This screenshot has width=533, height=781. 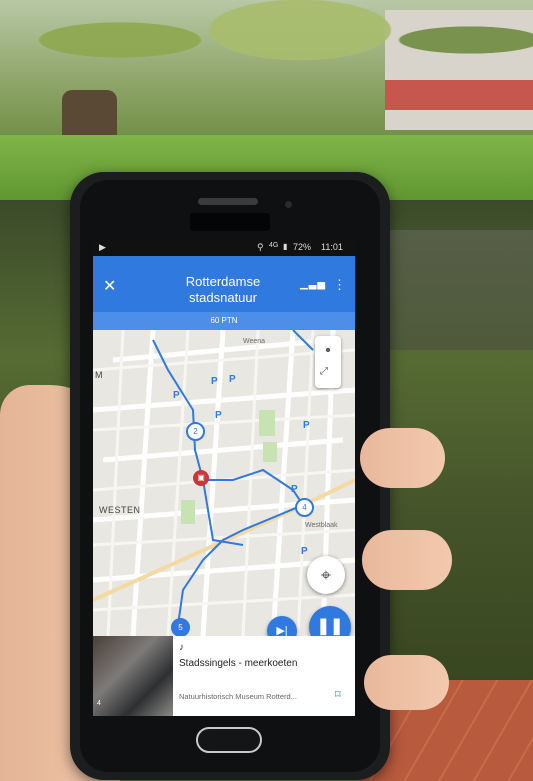 What do you see at coordinates (195, 431) in the screenshot?
I see `waypoint-2: 2` at bounding box center [195, 431].